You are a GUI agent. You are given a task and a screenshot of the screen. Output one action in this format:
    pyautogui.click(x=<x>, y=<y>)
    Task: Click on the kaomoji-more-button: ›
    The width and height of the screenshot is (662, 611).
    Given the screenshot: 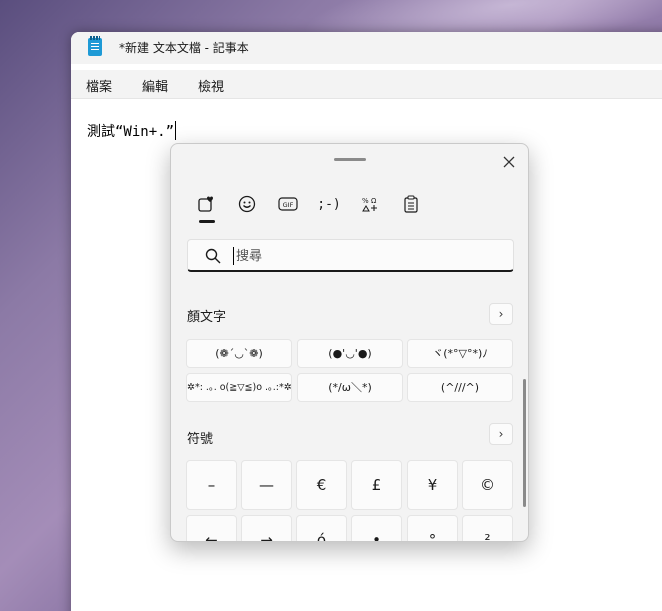 What is the action you would take?
    pyautogui.click(x=501, y=314)
    